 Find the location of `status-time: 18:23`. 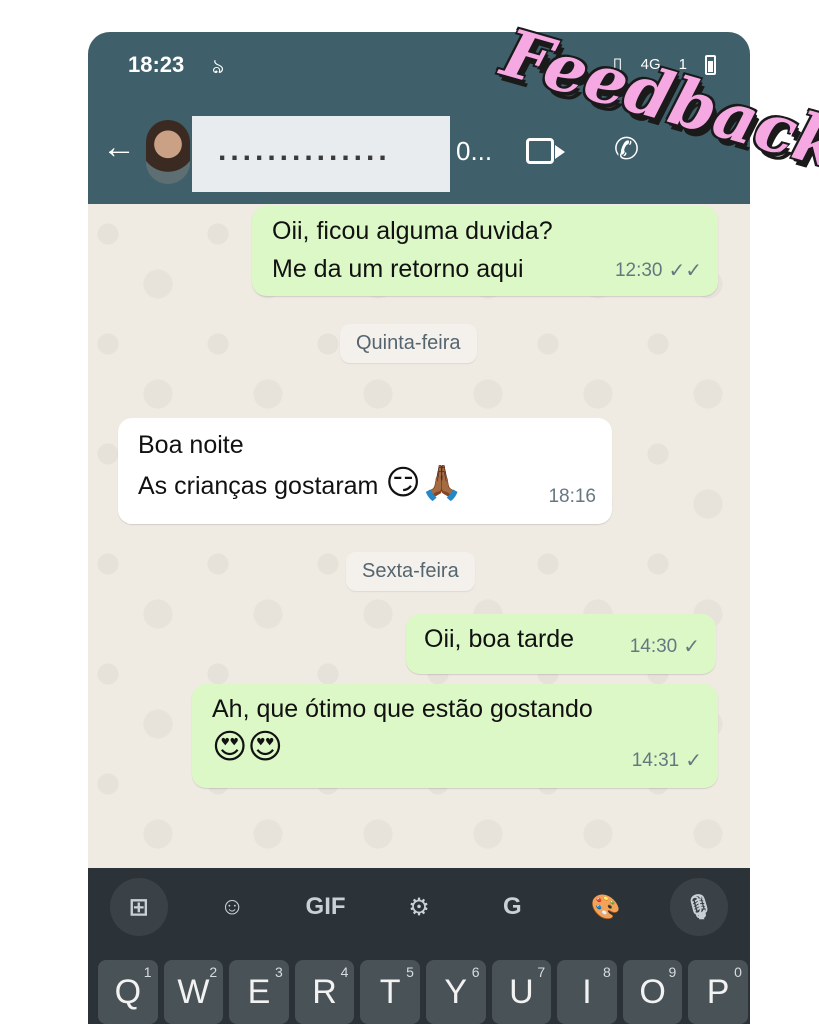

status-time: 18:23 is located at coordinates (156, 64).